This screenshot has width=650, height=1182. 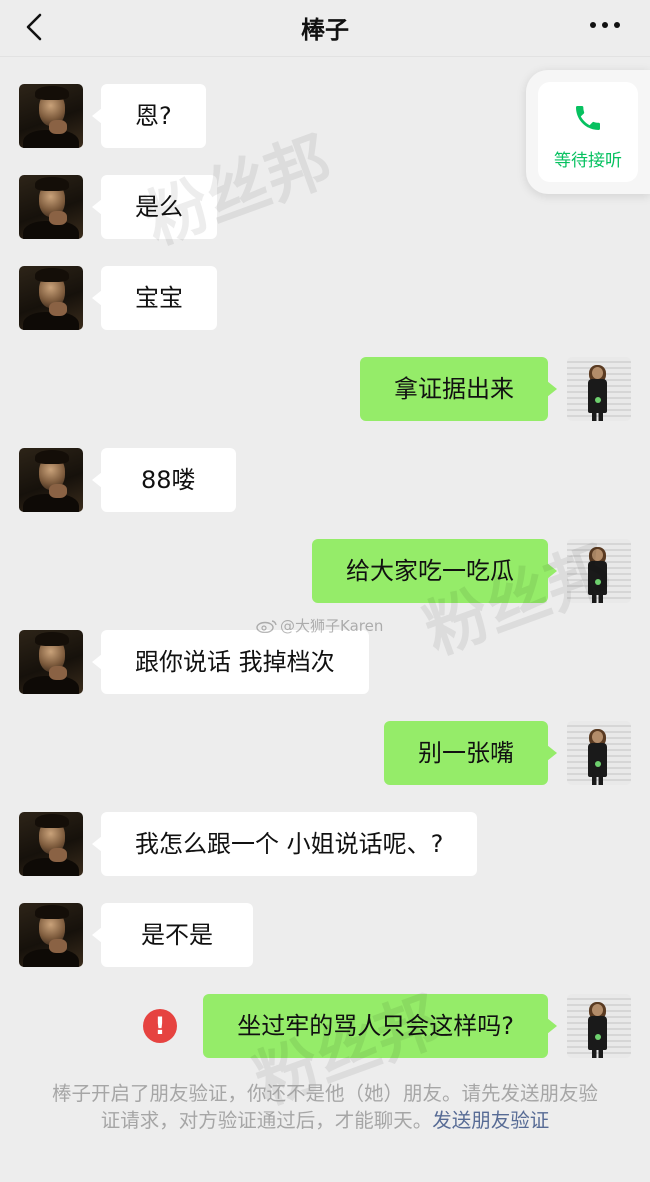 What do you see at coordinates (266, 626) in the screenshot?
I see `weibo-logo-icon` at bounding box center [266, 626].